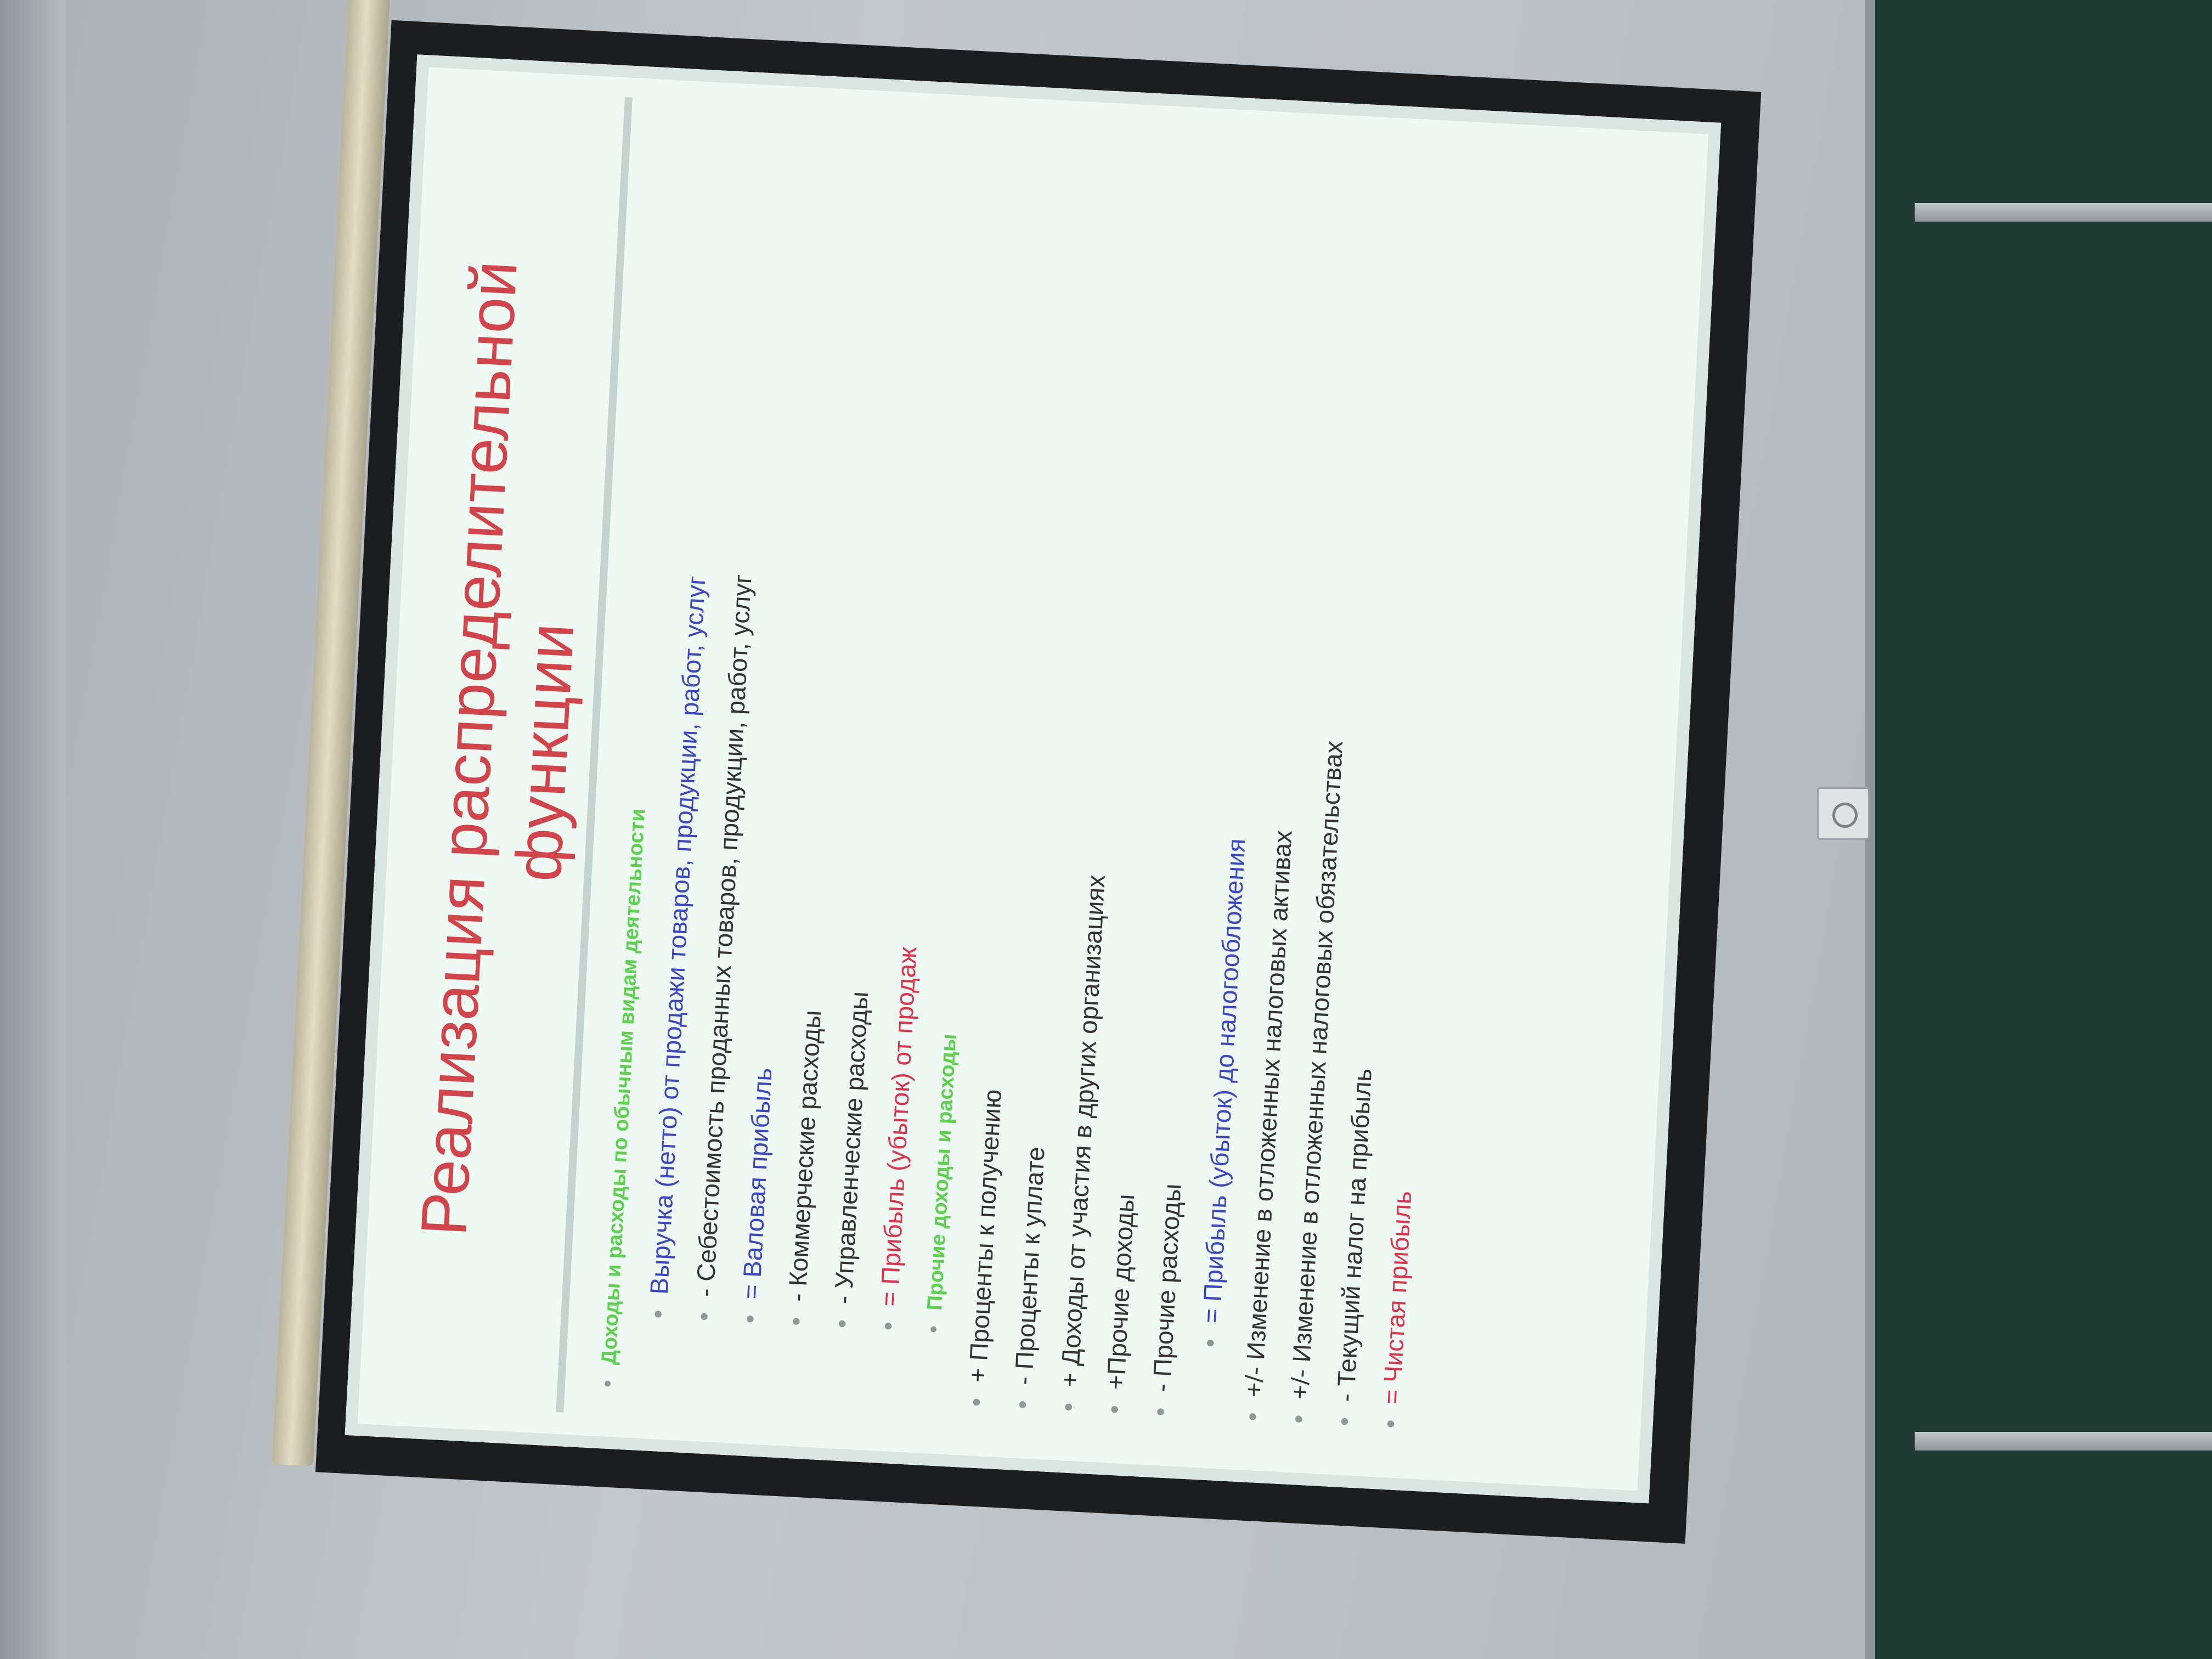 This screenshot has height=1659, width=2212. Describe the element at coordinates (2063, 1441) in the screenshot. I see `chalkboard-rail-bottom` at that location.